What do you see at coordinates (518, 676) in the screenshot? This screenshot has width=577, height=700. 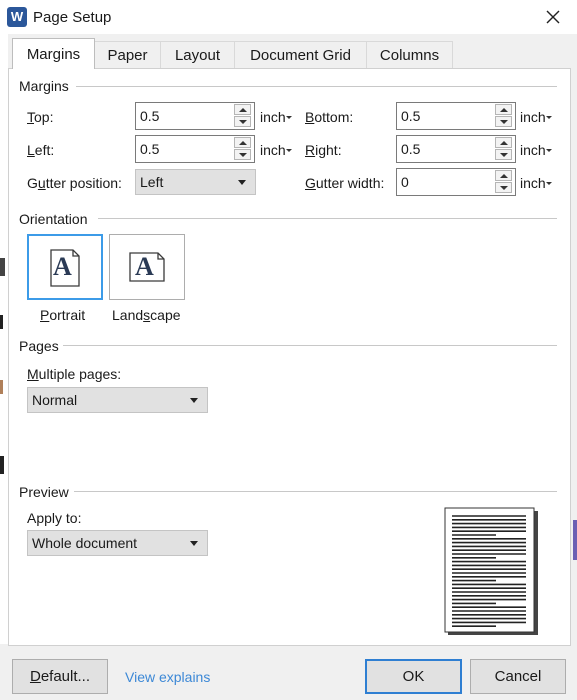 I see `cancel-button: Cancel` at bounding box center [518, 676].